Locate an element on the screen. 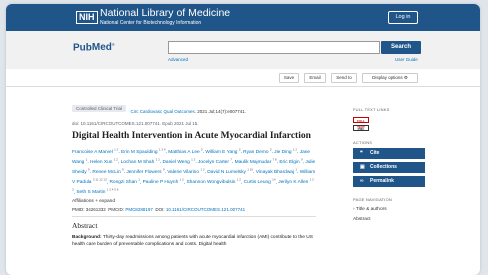 This screenshot has width=488, height=275. author-name: Ryan Demo is located at coordinates (256, 152).